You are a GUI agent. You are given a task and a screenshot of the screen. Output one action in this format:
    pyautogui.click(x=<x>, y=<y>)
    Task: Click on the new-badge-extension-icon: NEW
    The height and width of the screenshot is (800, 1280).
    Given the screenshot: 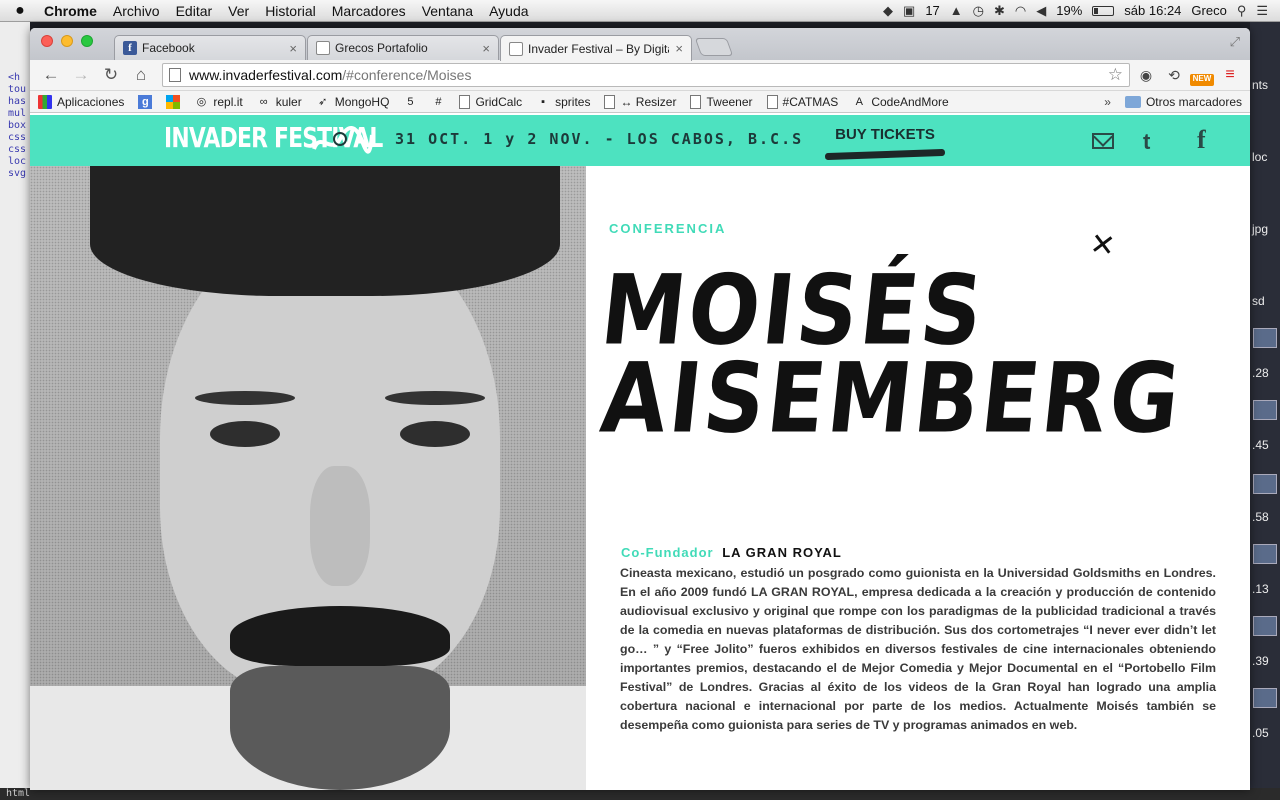 What is the action you would take?
    pyautogui.click(x=1202, y=80)
    